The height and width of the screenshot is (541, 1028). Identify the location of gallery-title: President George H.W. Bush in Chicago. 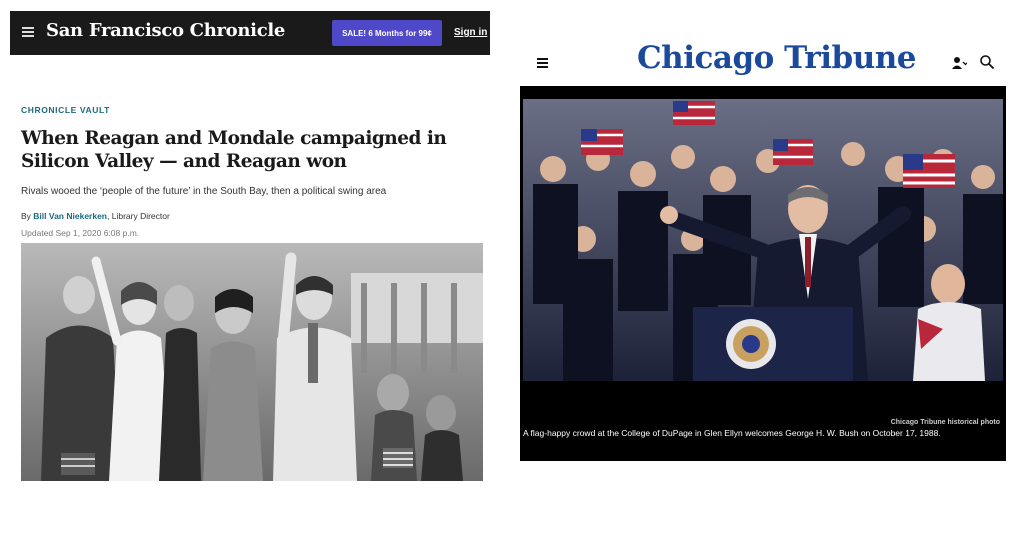
(763, 484).